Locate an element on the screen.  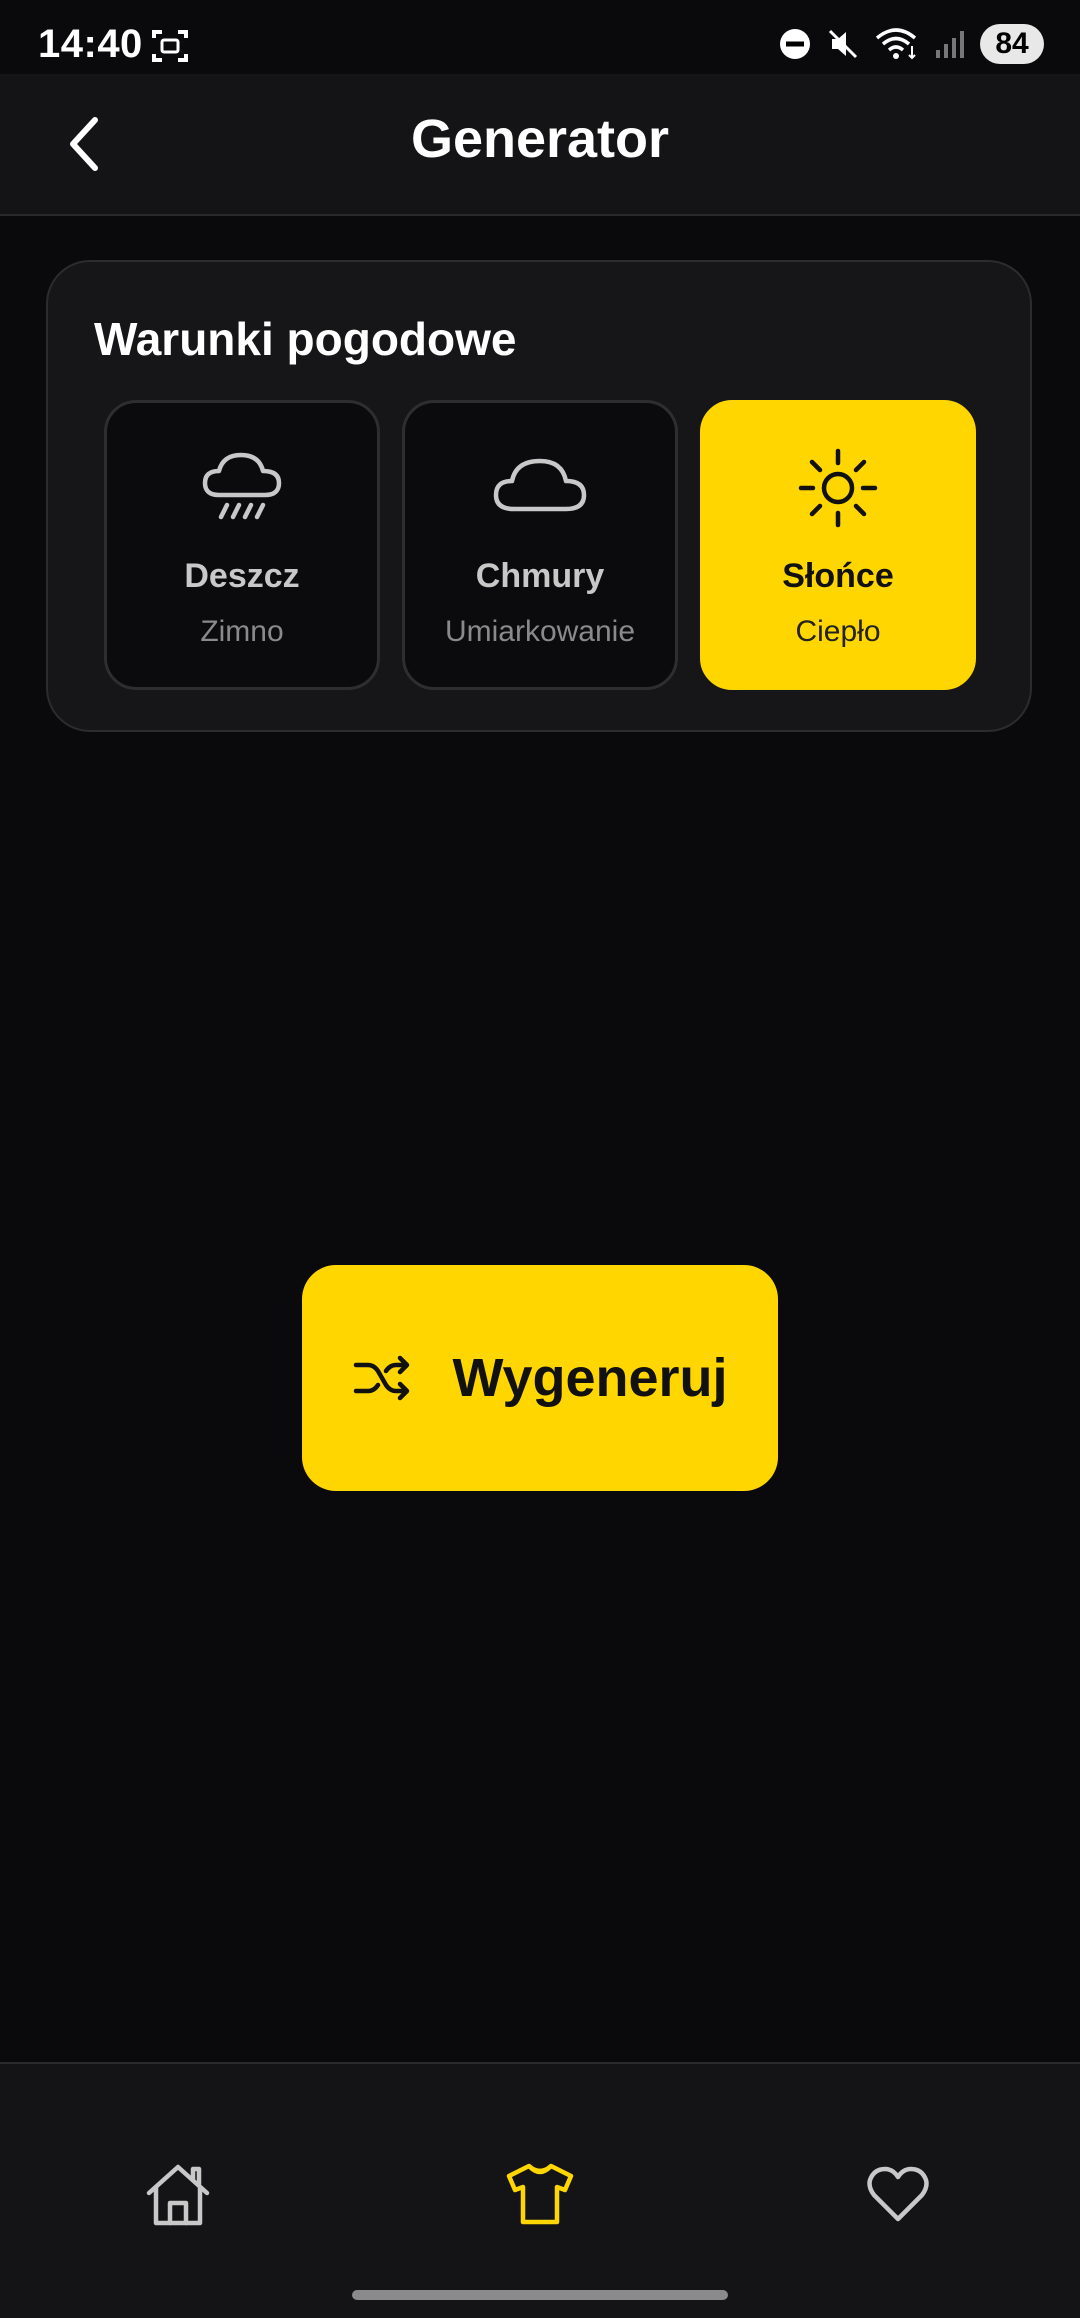
heart-icon is located at coordinates (898, 2194).